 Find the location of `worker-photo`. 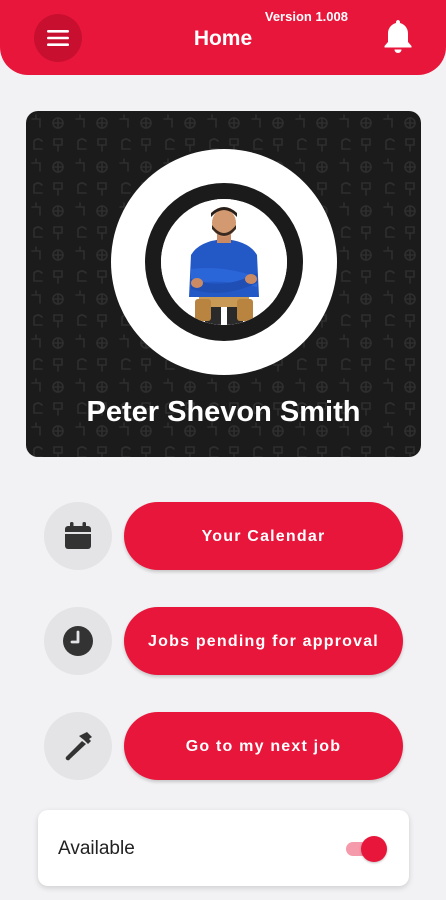

worker-photo is located at coordinates (224, 262).